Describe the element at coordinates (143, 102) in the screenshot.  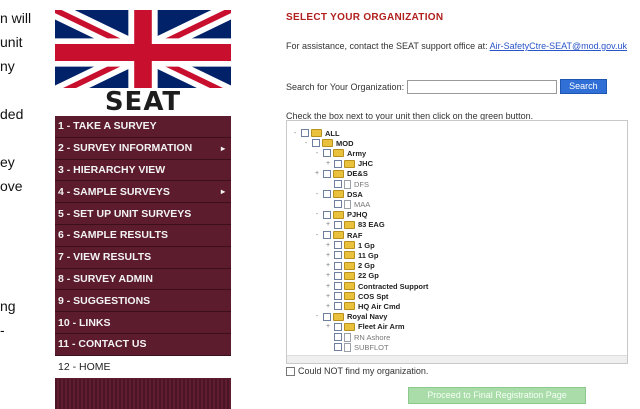
I see `seat-logo: SEAT` at that location.